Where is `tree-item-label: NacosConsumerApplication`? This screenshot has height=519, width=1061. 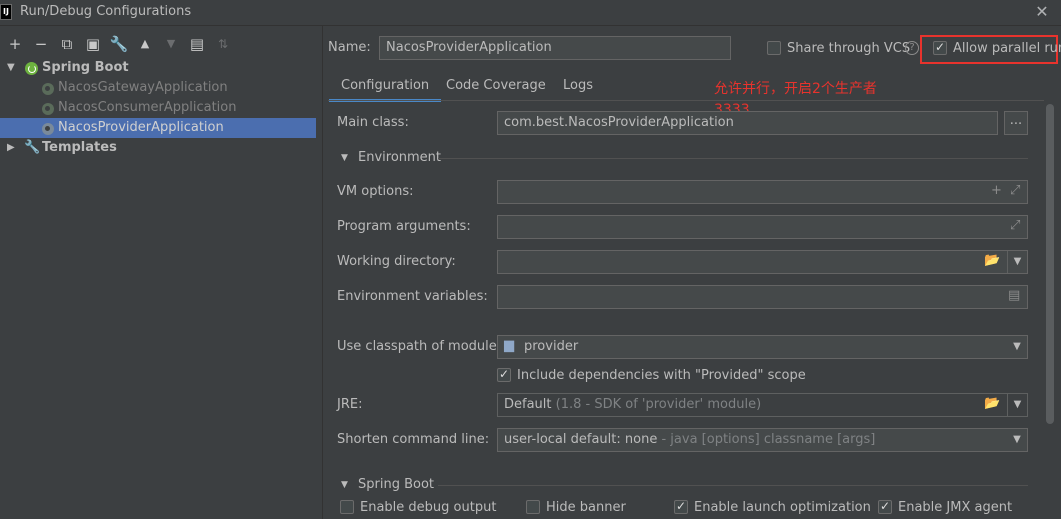
tree-item-label: NacosConsumerApplication is located at coordinates (147, 107).